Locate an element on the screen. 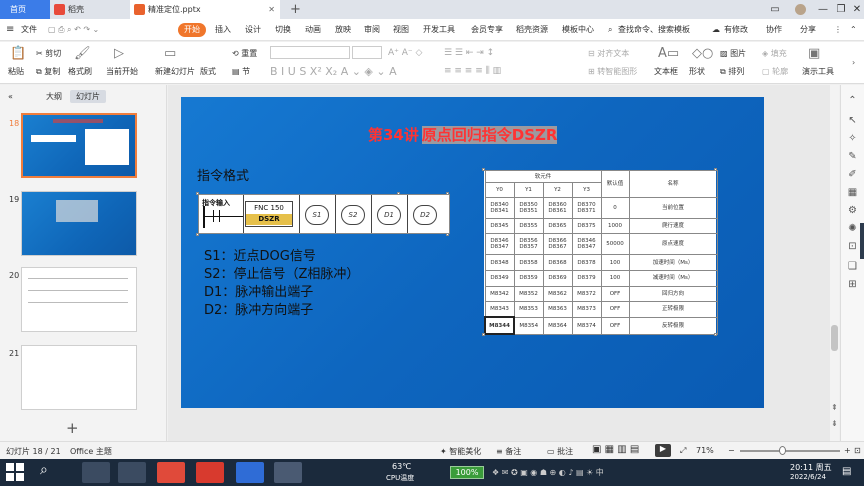 This screenshot has height=486, width=864. convert-smartart-button: ⊞ 转智能图形 is located at coordinates (612, 71).